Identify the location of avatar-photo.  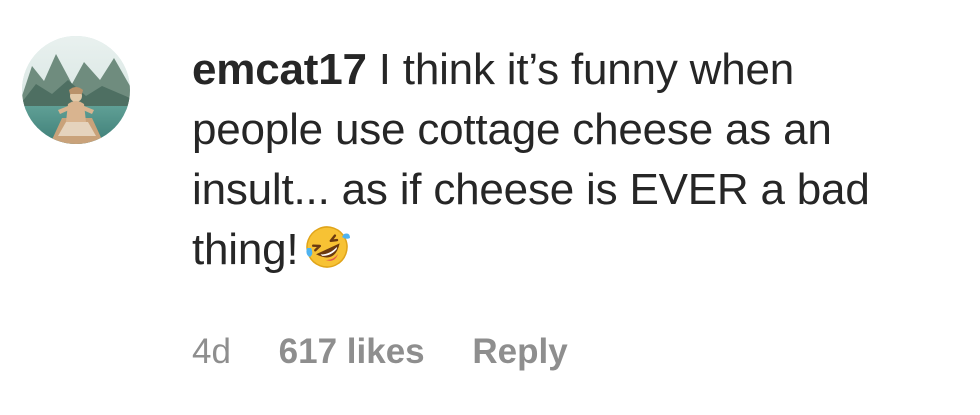
(76, 90).